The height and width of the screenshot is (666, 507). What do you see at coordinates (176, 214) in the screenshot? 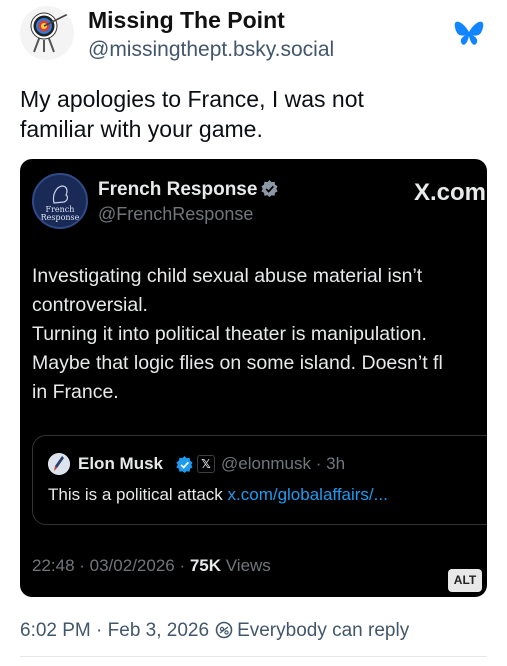
I see `embed-author-handle: @FrenchResponse` at bounding box center [176, 214].